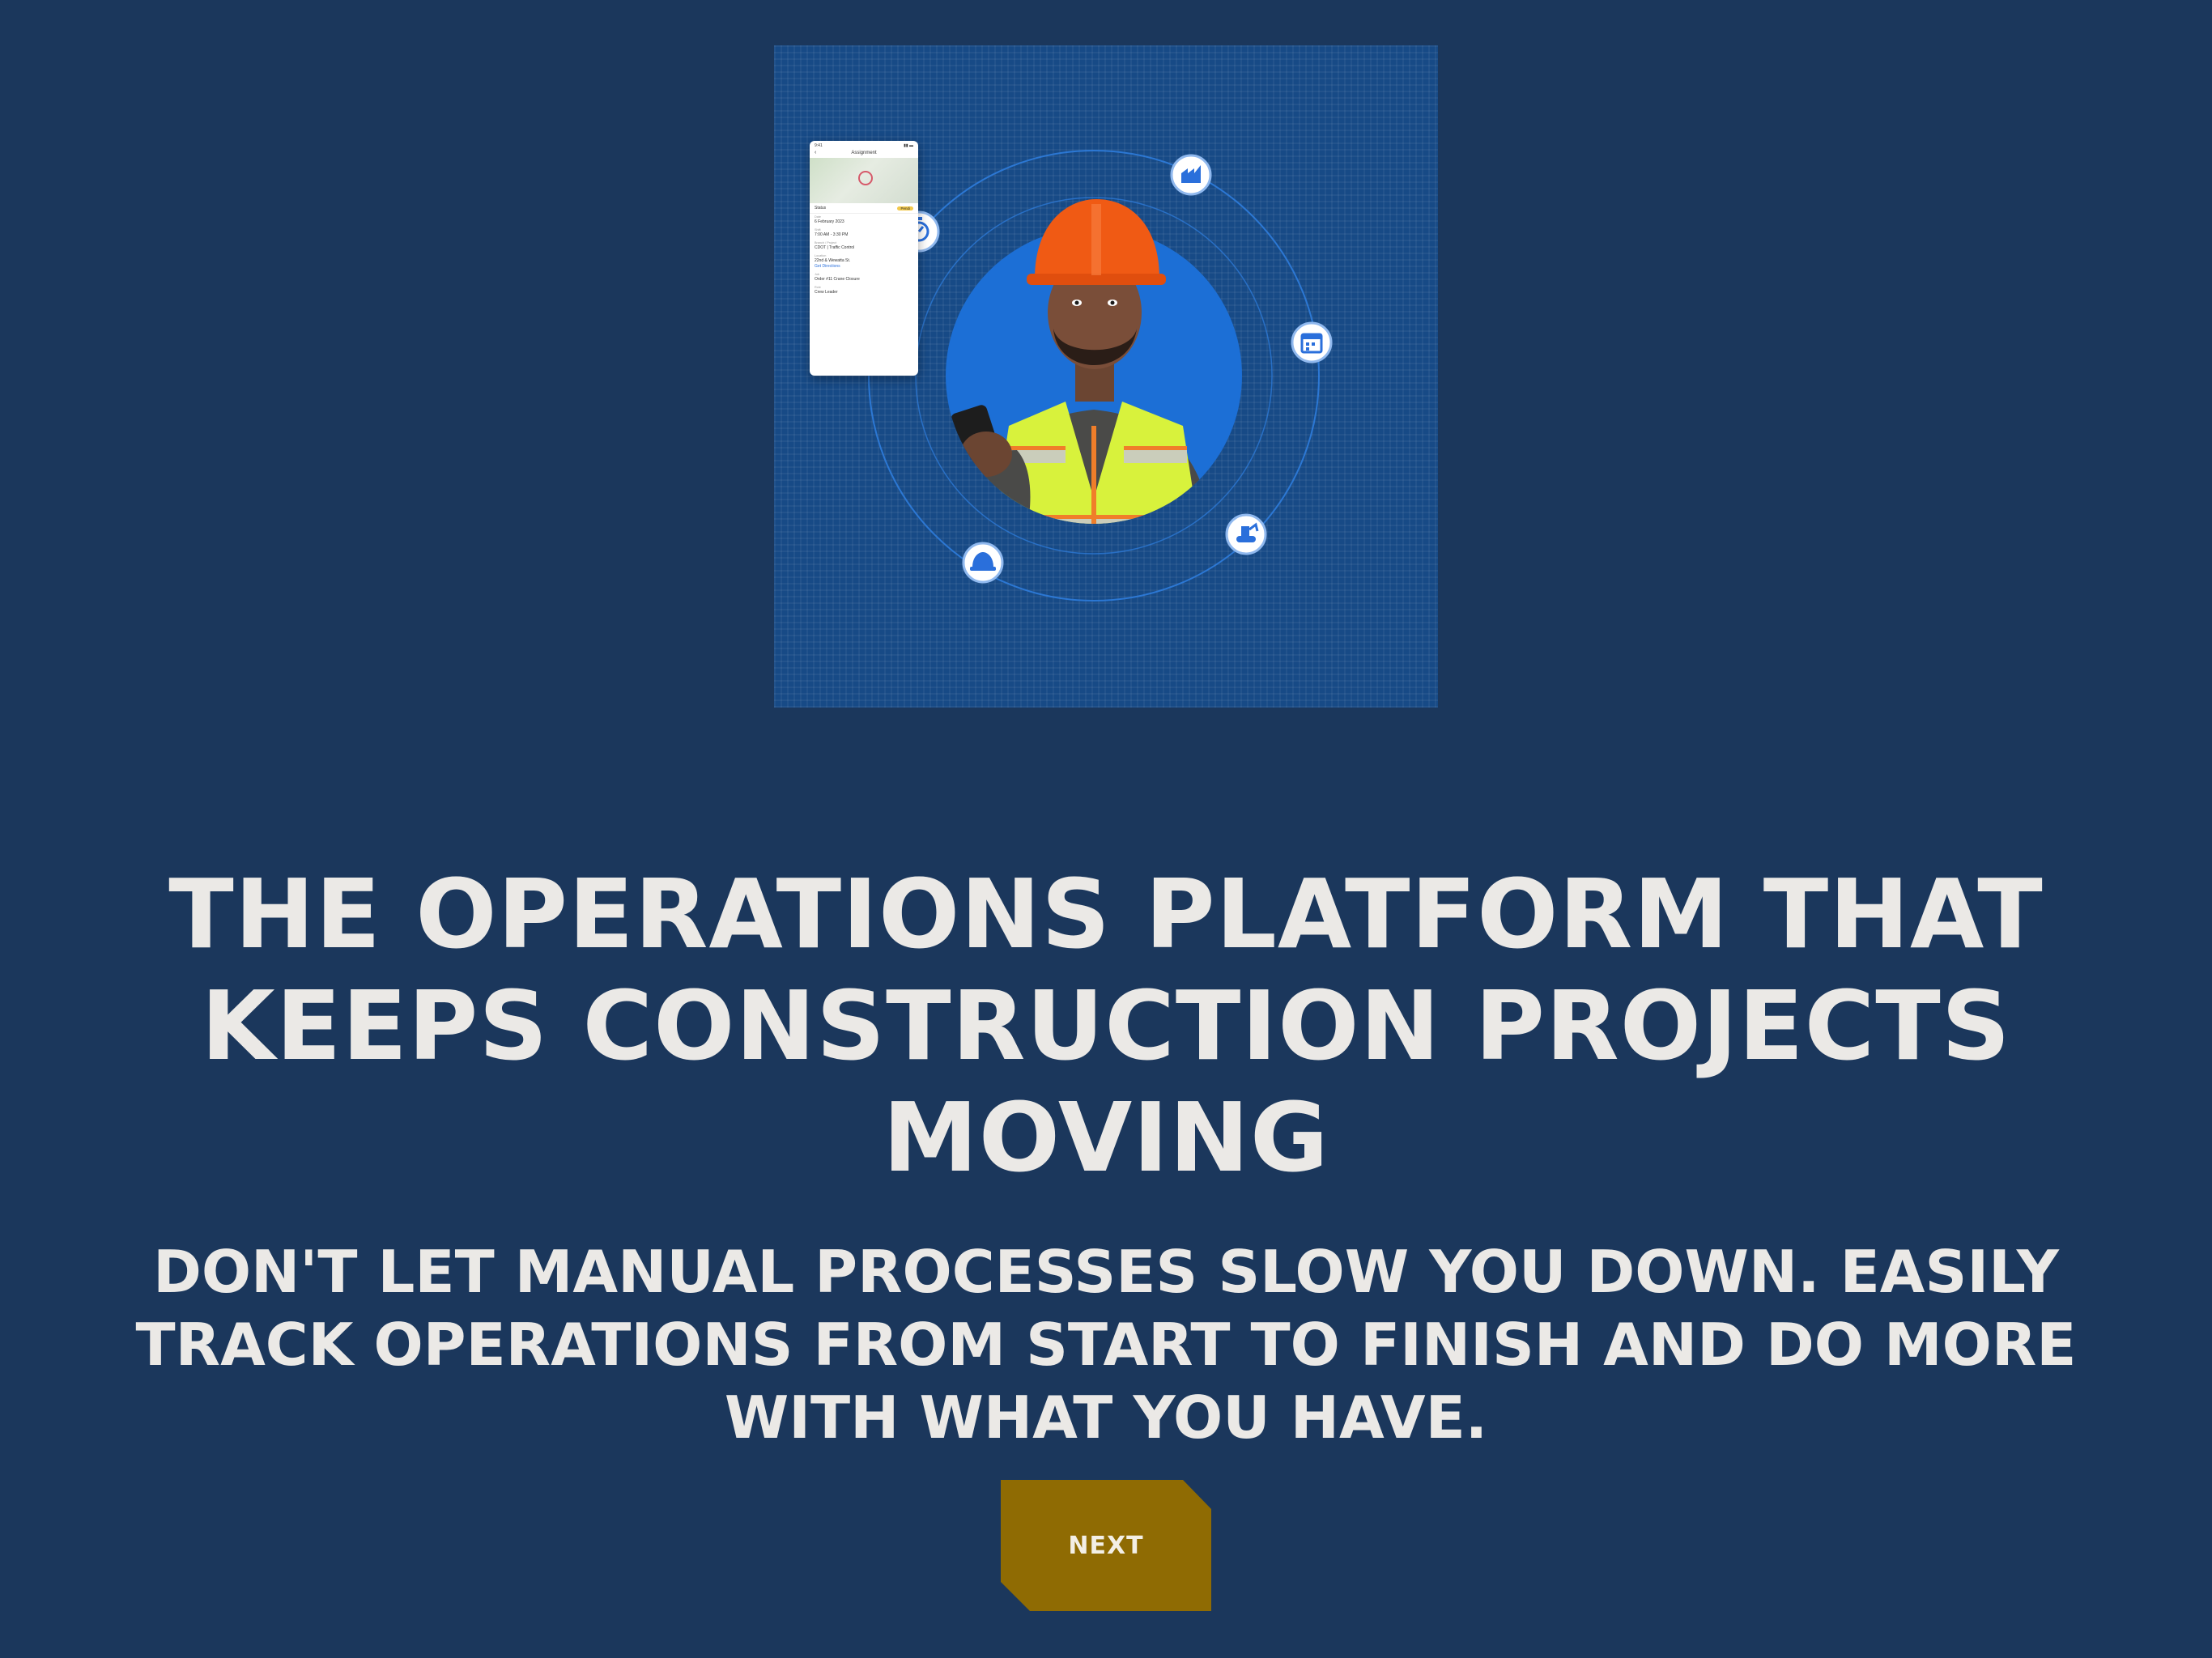 The width and height of the screenshot is (2212, 1658). What do you see at coordinates (1191, 175) in the screenshot?
I see `factory-icon` at bounding box center [1191, 175].